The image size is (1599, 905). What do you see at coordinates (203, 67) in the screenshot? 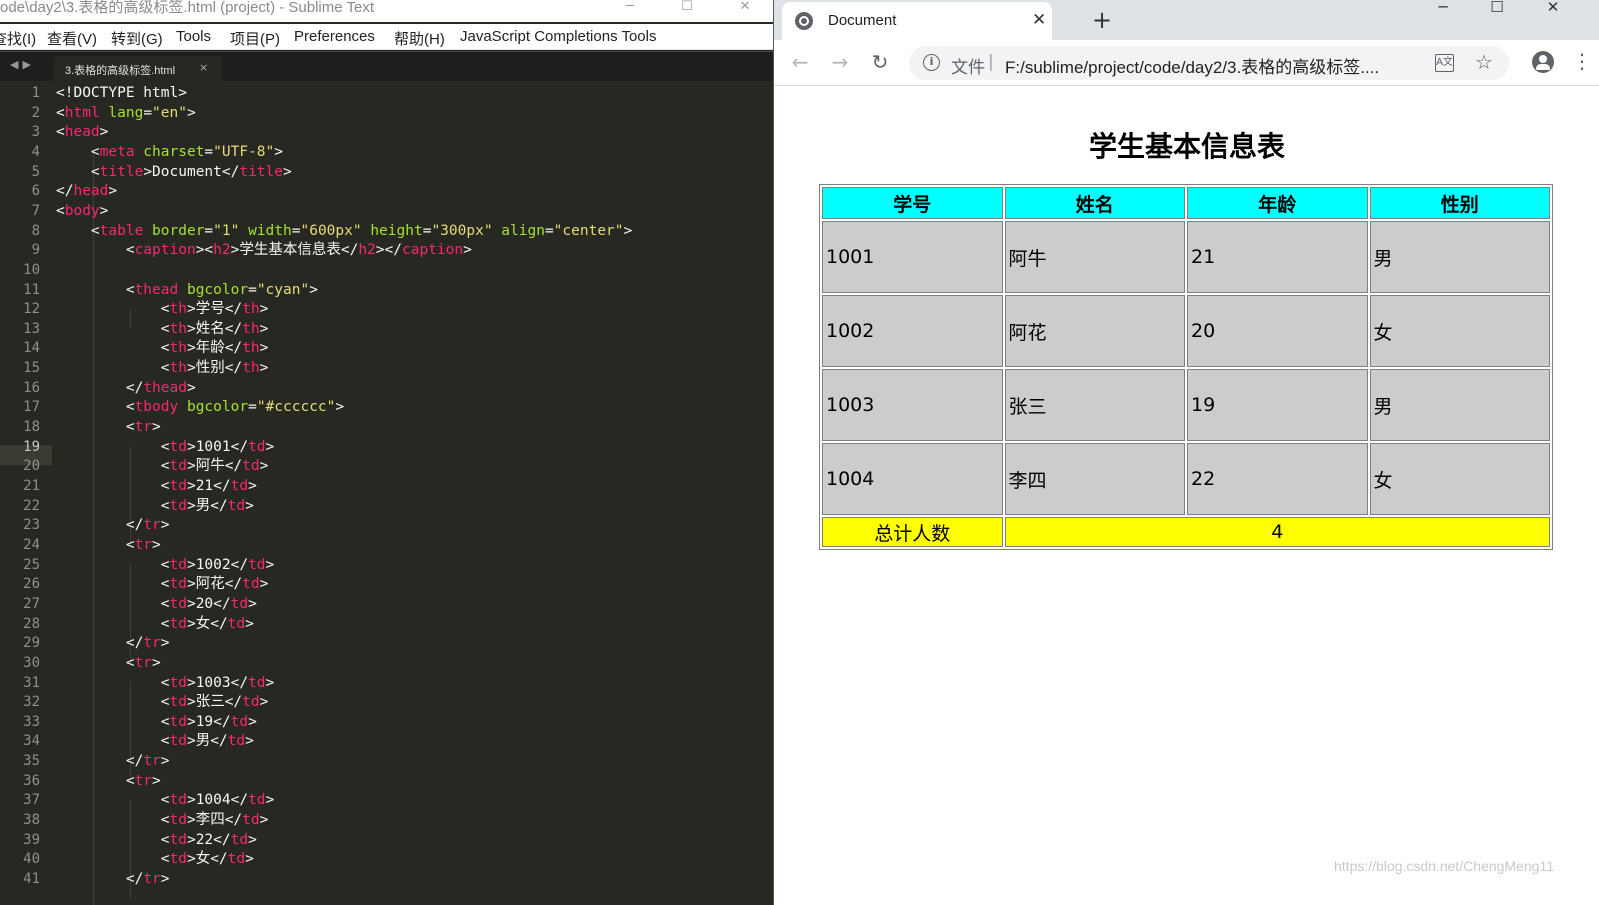
I see `tab-close-icon: ×` at bounding box center [203, 67].